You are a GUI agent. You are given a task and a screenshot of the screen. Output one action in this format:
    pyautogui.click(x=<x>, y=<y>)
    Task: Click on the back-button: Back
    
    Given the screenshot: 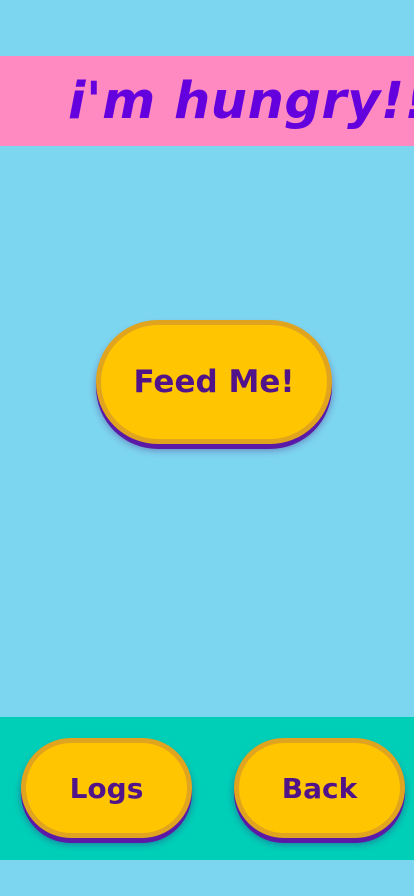 What is the action you would take?
    pyautogui.click(x=319, y=788)
    